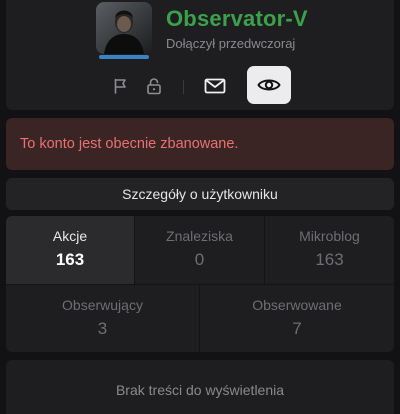  I want to click on stat-value: 0, so click(199, 259).